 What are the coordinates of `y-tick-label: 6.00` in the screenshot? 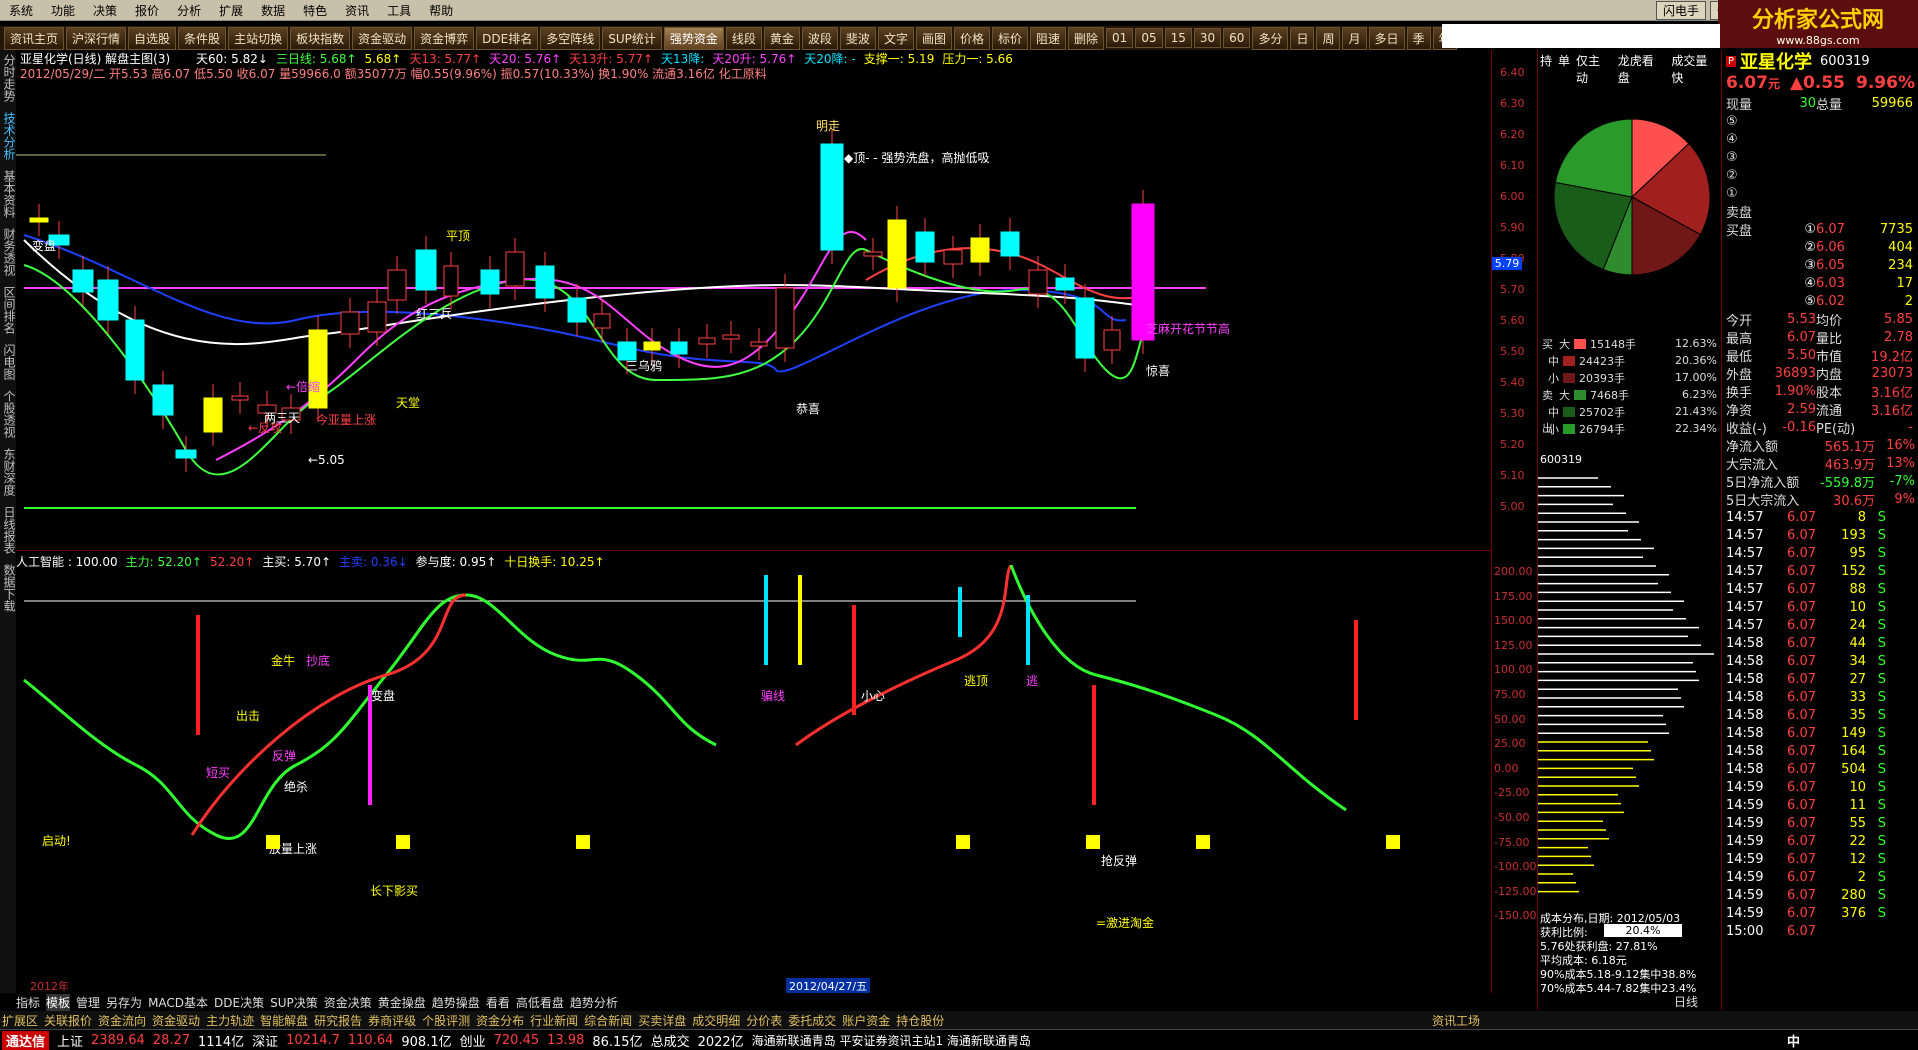 It's located at (1512, 196).